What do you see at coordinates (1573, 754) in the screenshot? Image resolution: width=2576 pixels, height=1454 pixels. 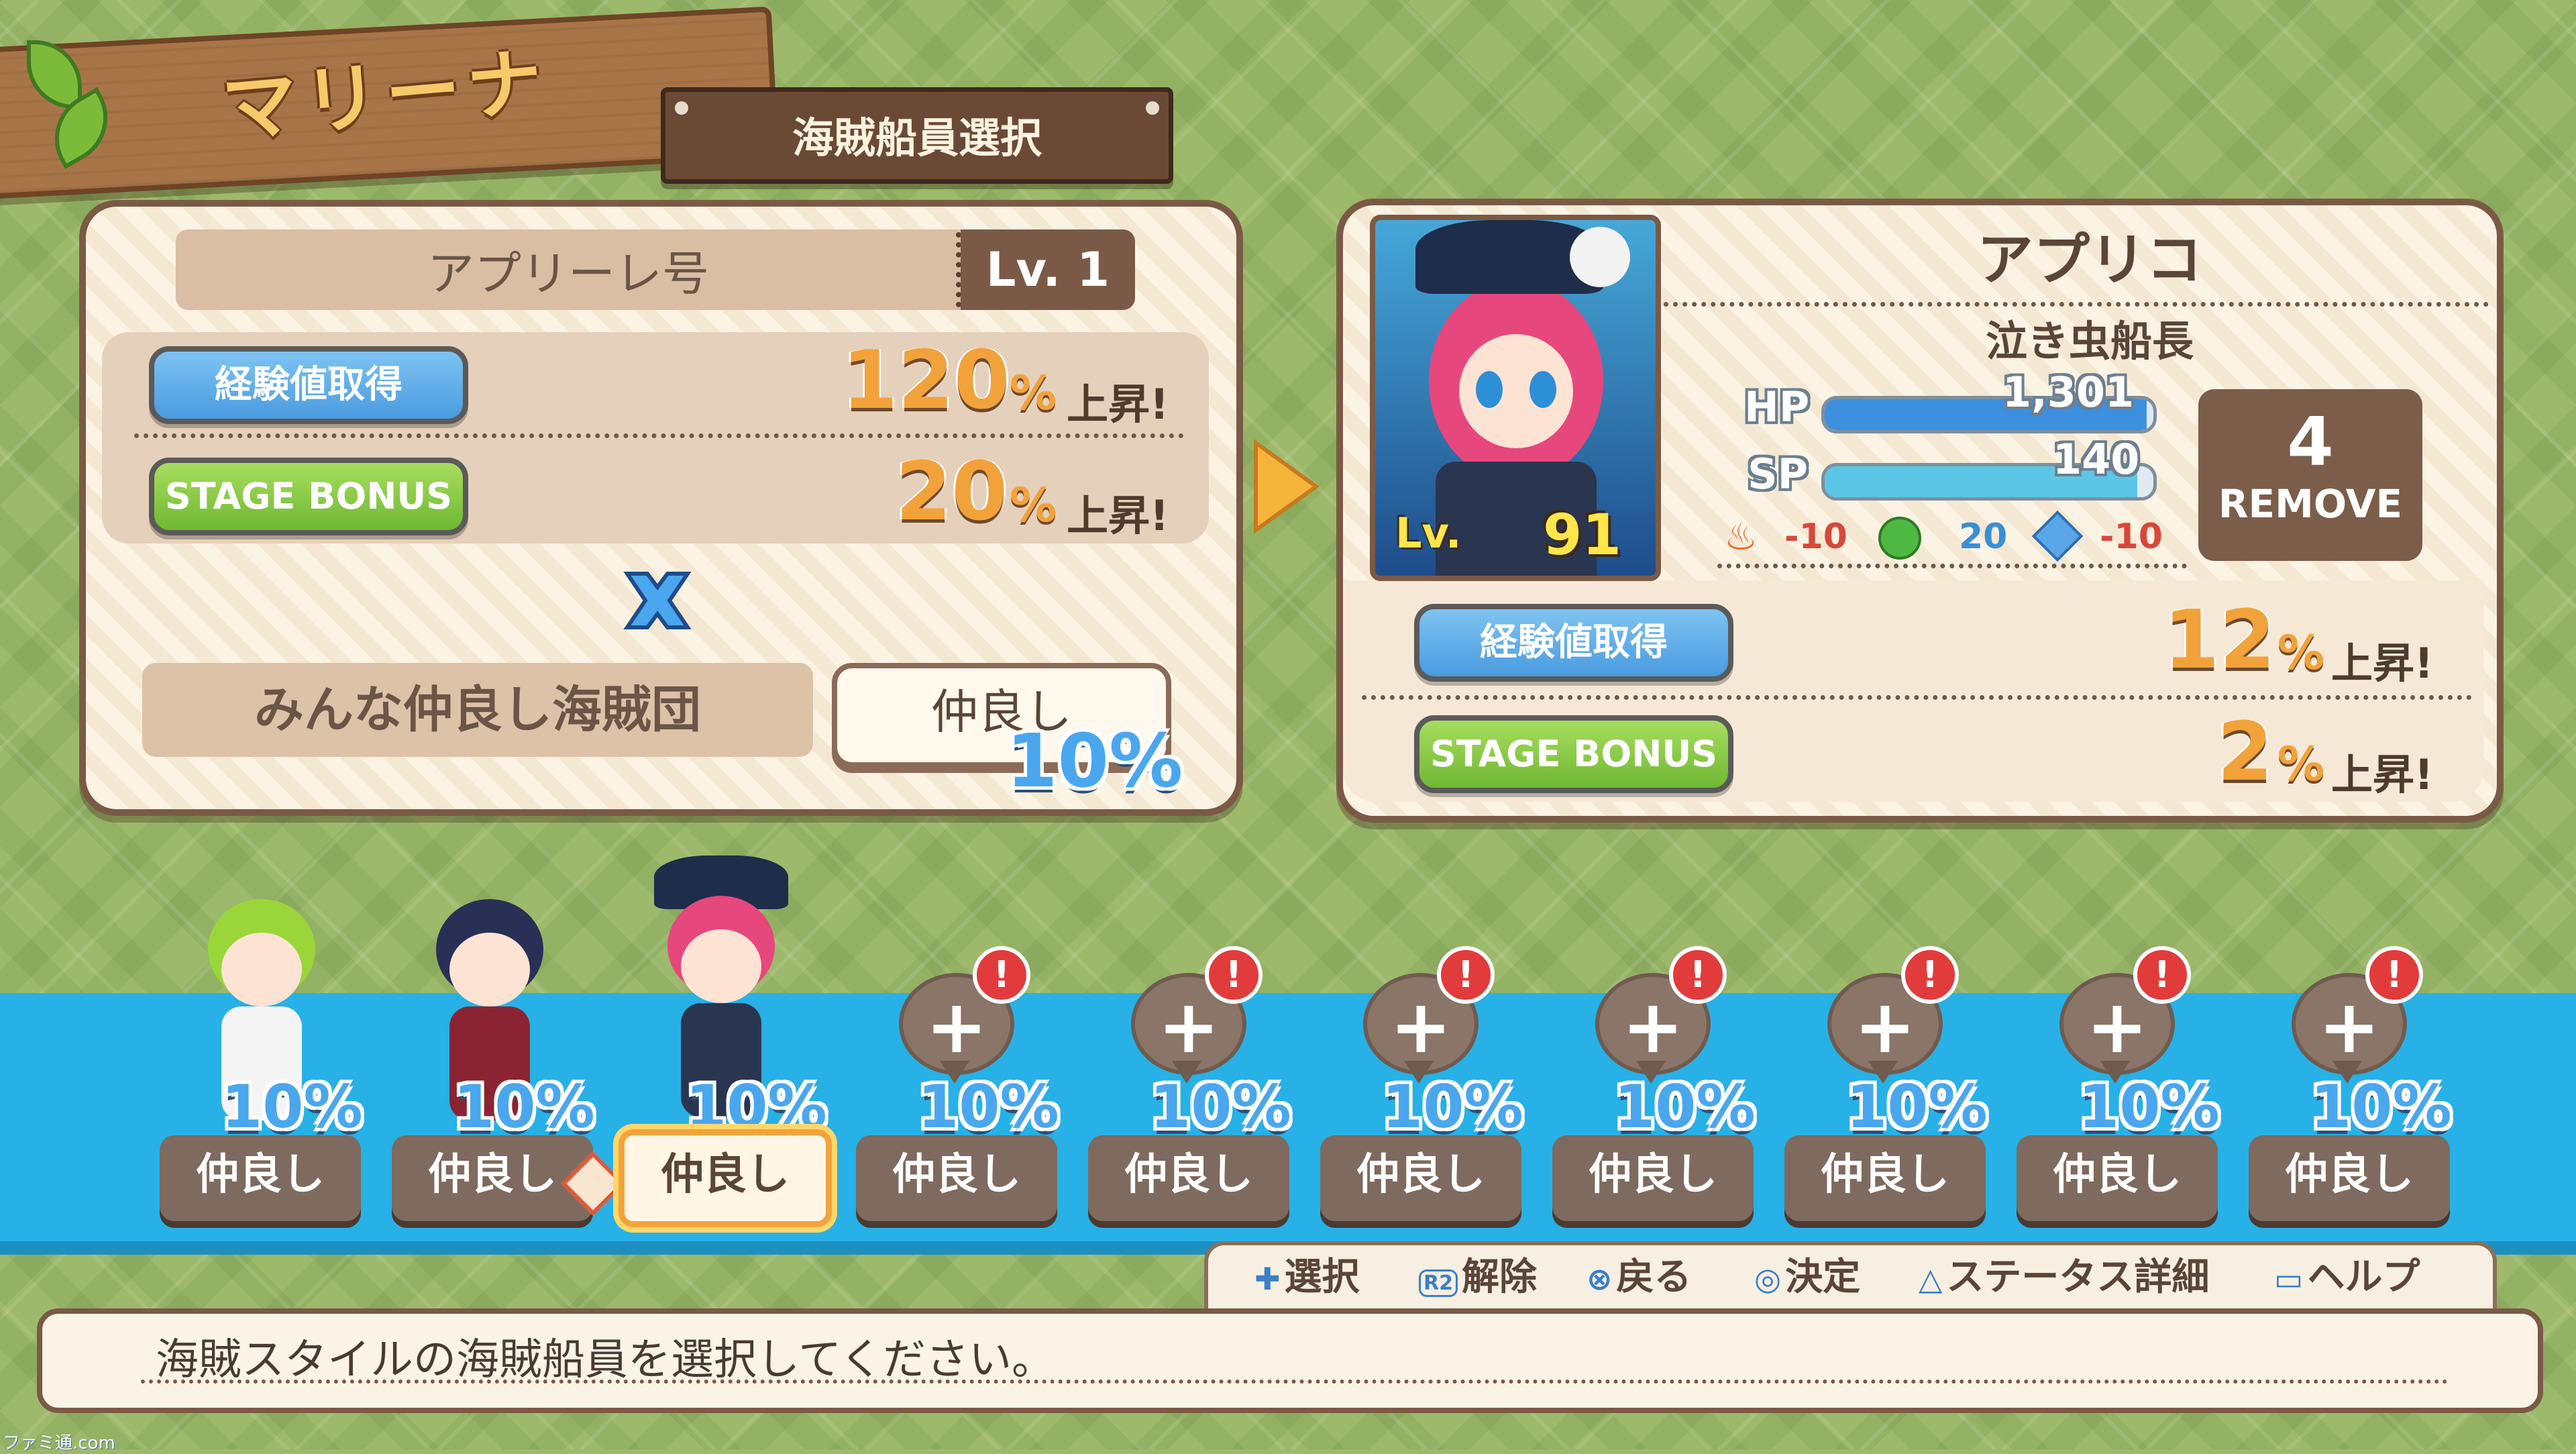 I see `char-stage-bonus-badge: STAGE BONUS` at bounding box center [1573, 754].